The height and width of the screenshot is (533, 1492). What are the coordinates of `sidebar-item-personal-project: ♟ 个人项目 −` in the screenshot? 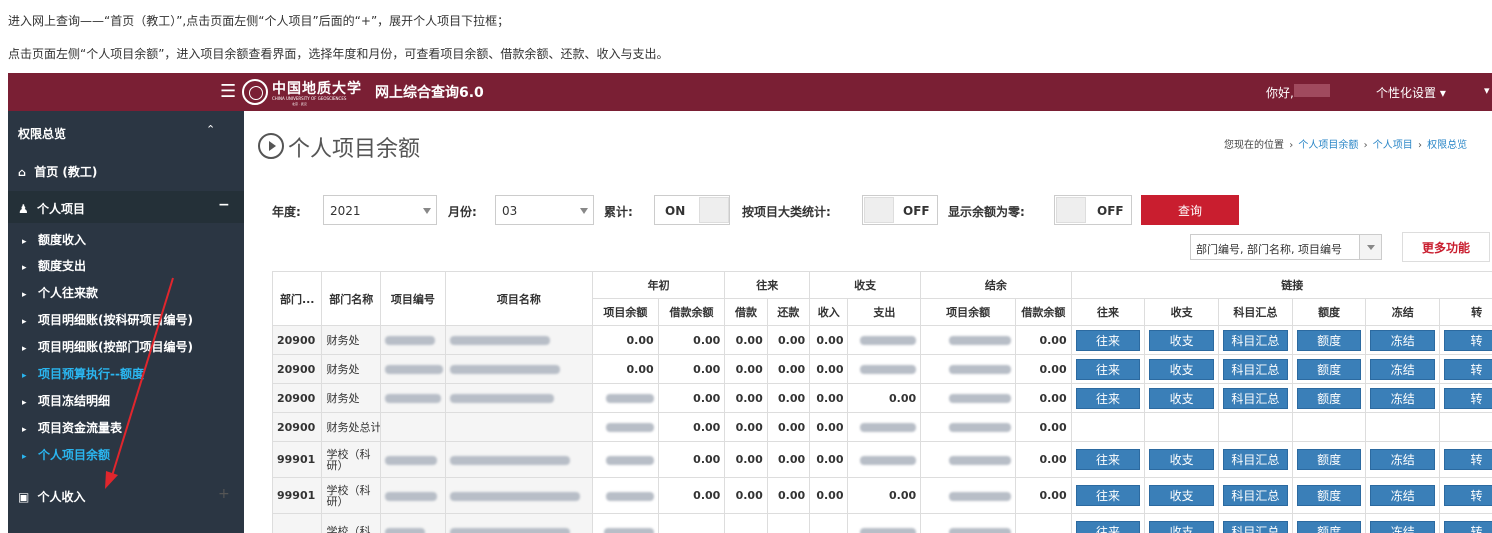 It's located at (126, 207).